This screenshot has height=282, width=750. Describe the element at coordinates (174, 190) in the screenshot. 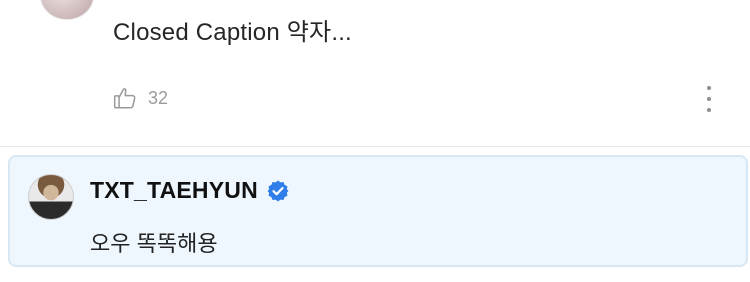

I see `author-name: TXT_TAEHYUN` at that location.